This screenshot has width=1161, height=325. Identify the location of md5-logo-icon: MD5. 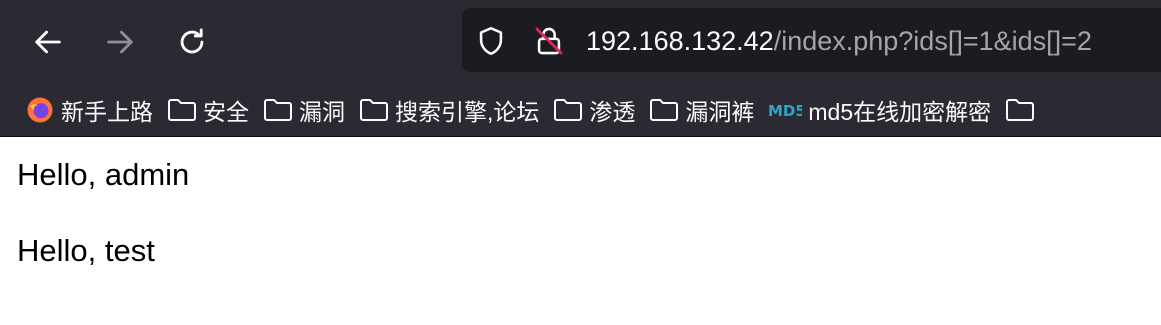
(785, 110).